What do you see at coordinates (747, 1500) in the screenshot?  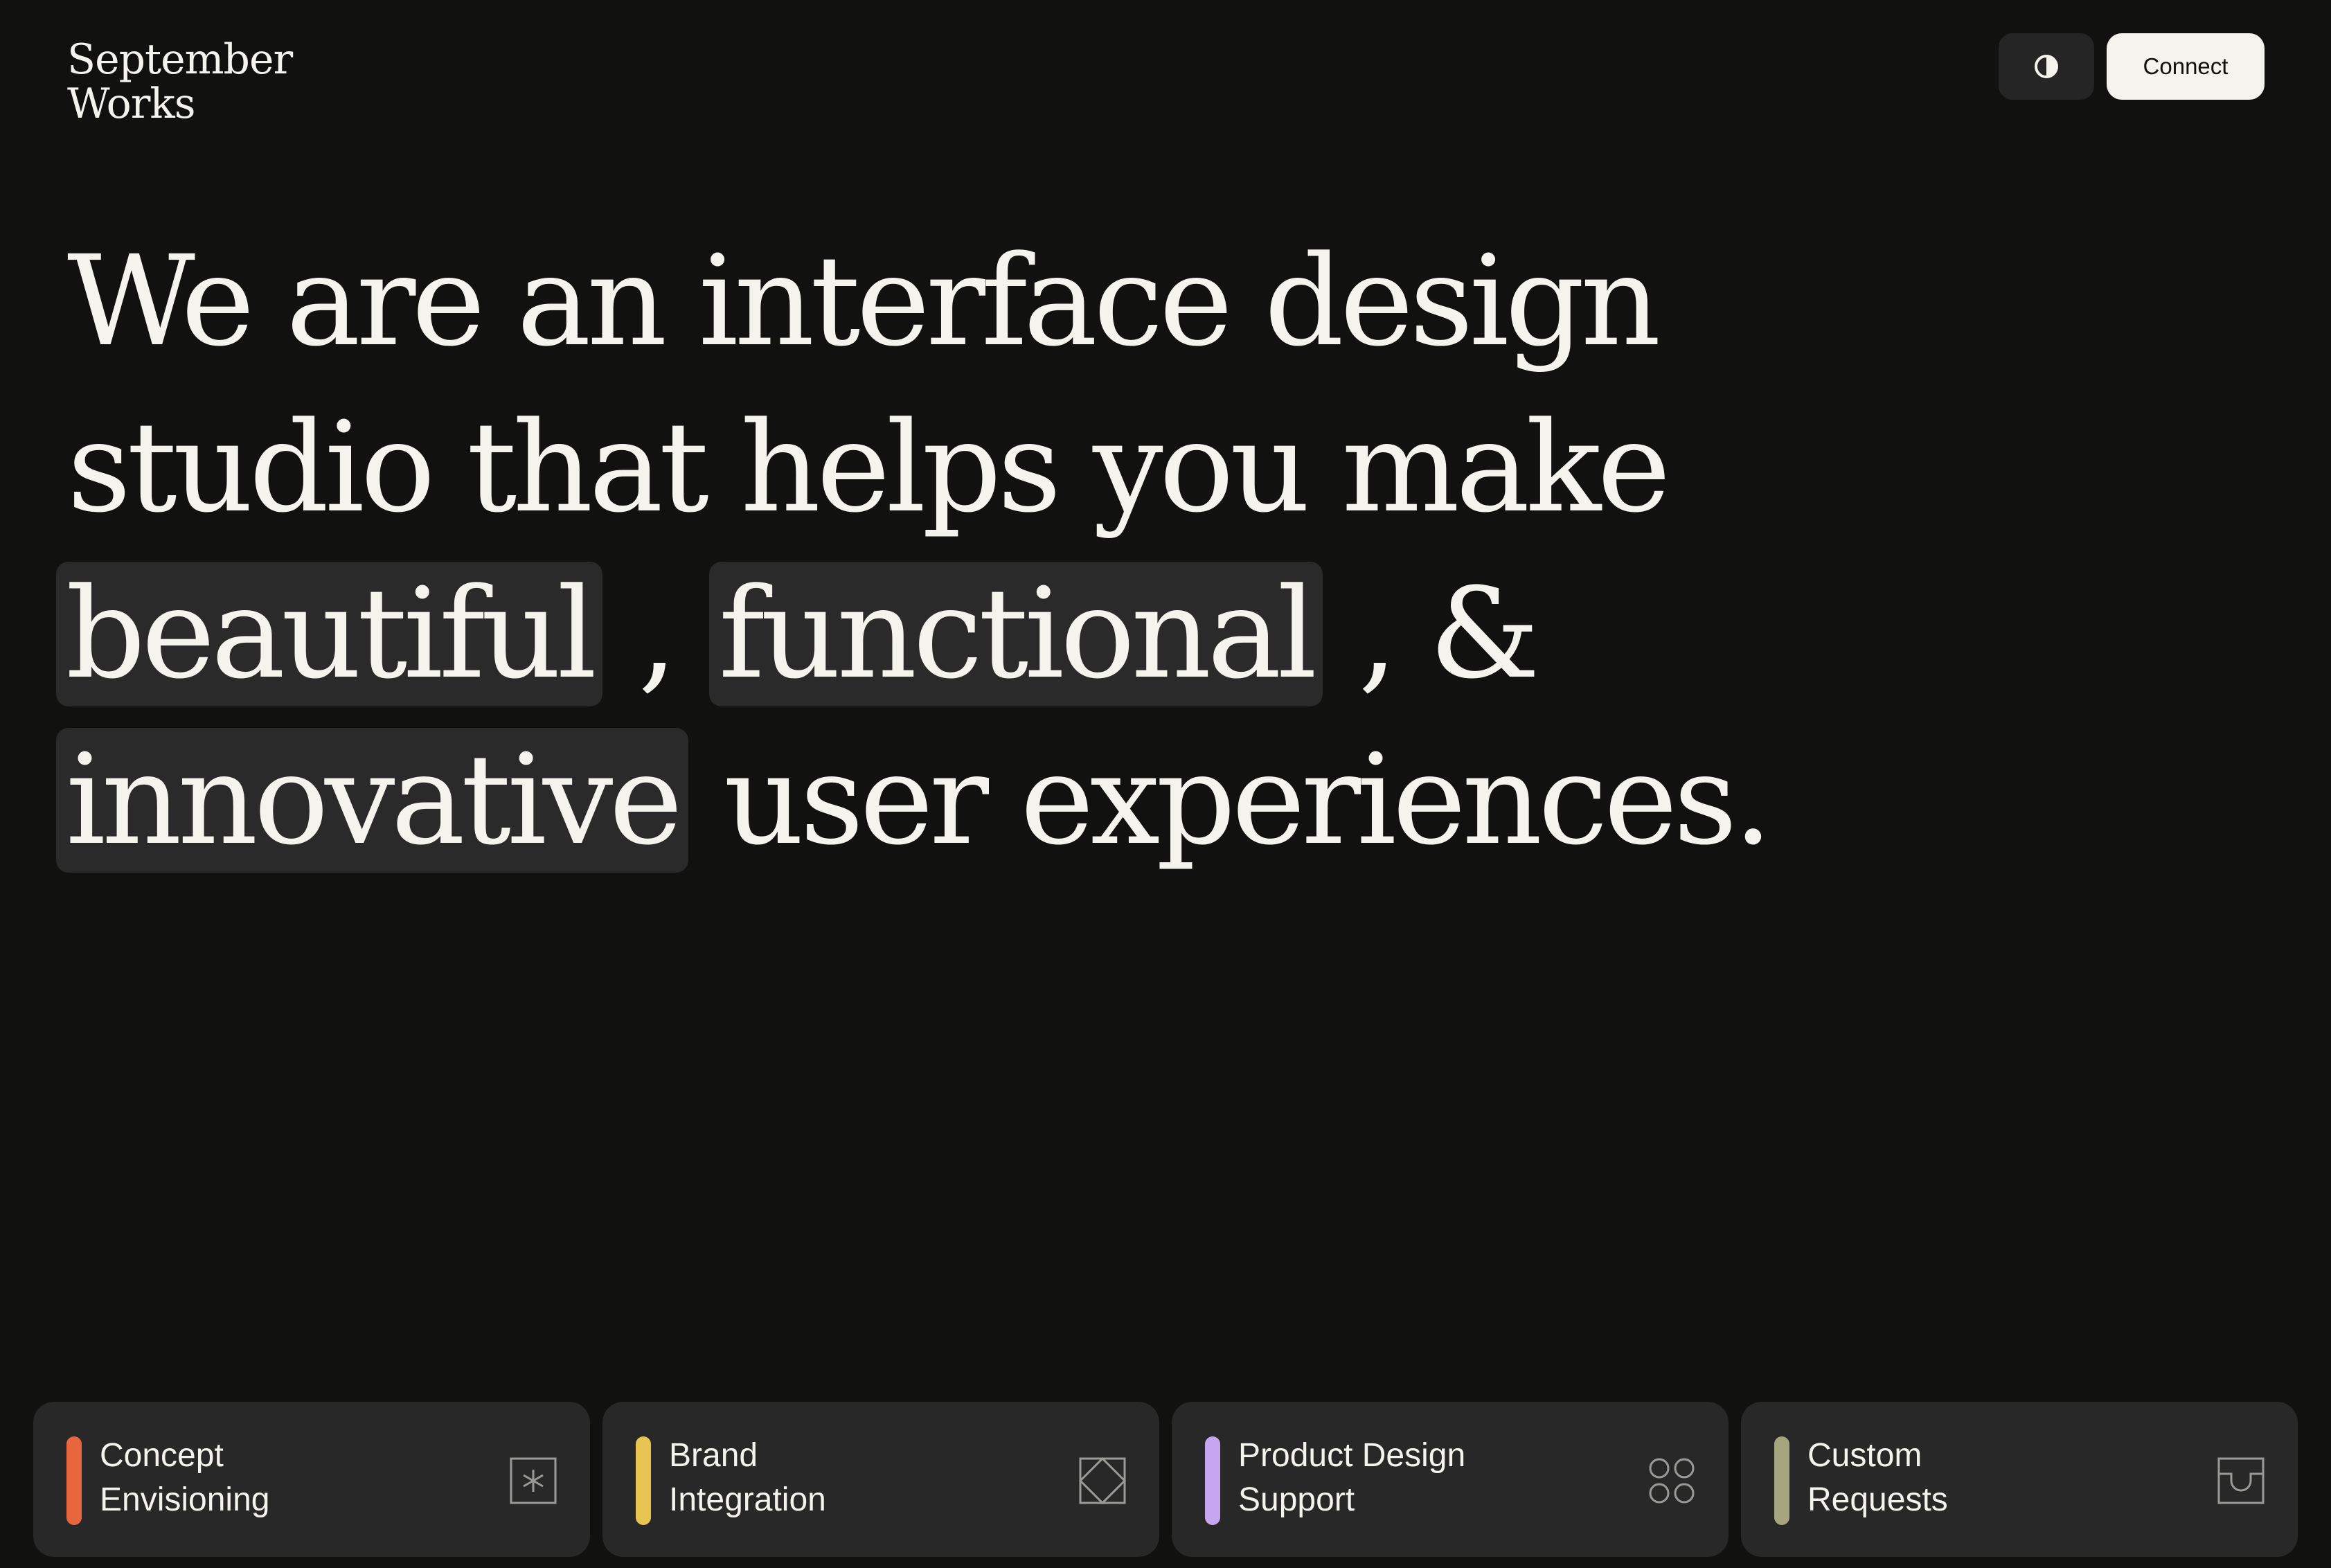 I see `service-label-line-2: Integration` at bounding box center [747, 1500].